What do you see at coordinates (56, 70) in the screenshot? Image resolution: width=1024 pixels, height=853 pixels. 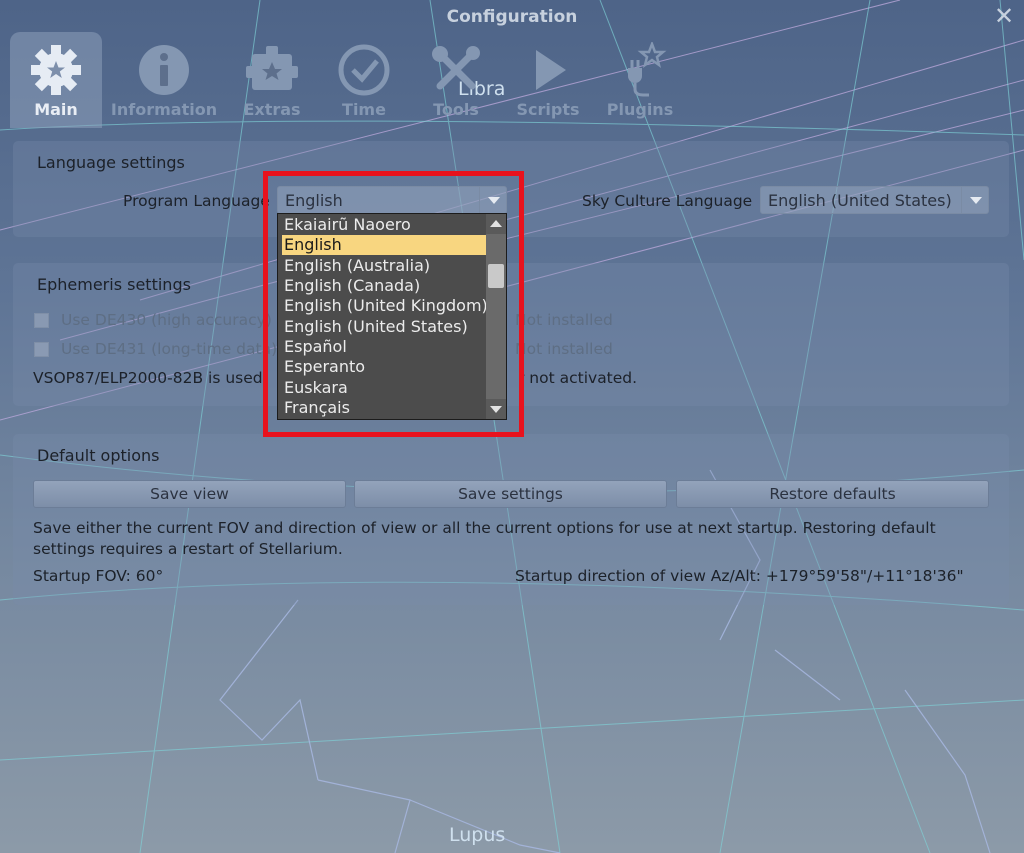 I see `gear-icon` at bounding box center [56, 70].